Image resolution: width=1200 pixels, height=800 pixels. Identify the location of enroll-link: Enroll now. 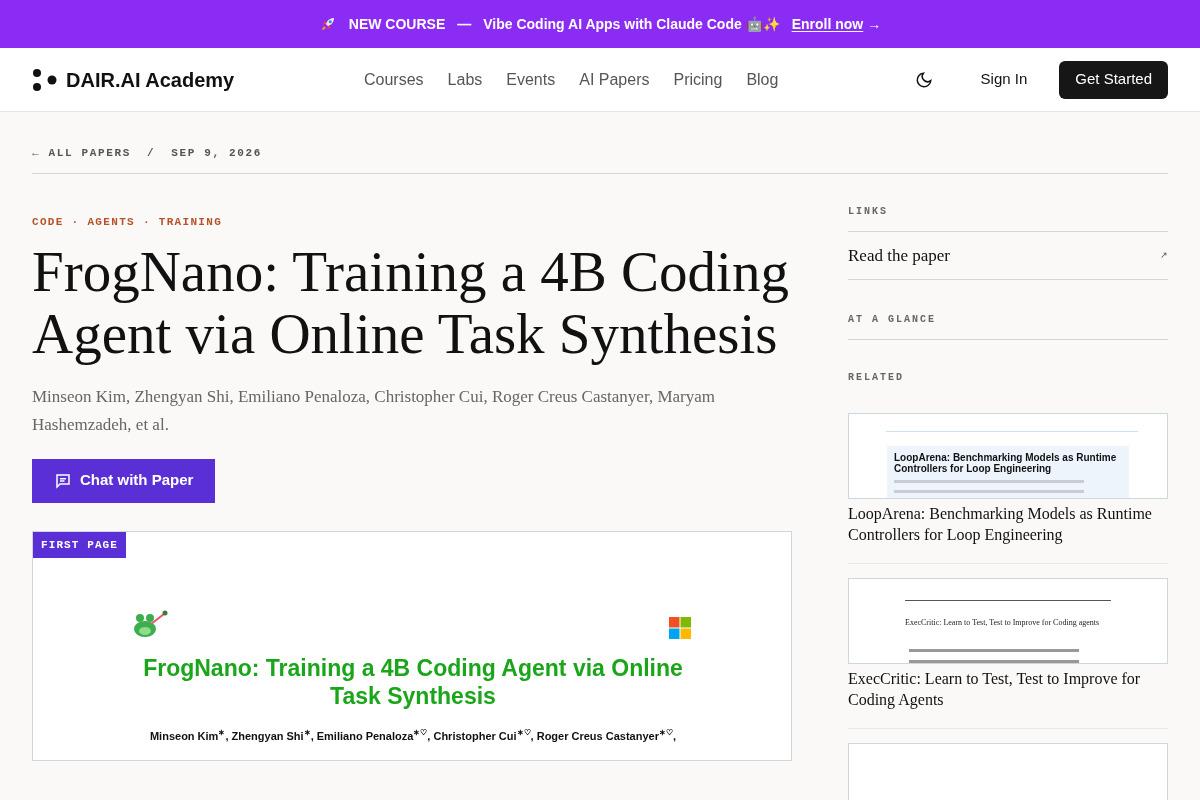
(827, 24).